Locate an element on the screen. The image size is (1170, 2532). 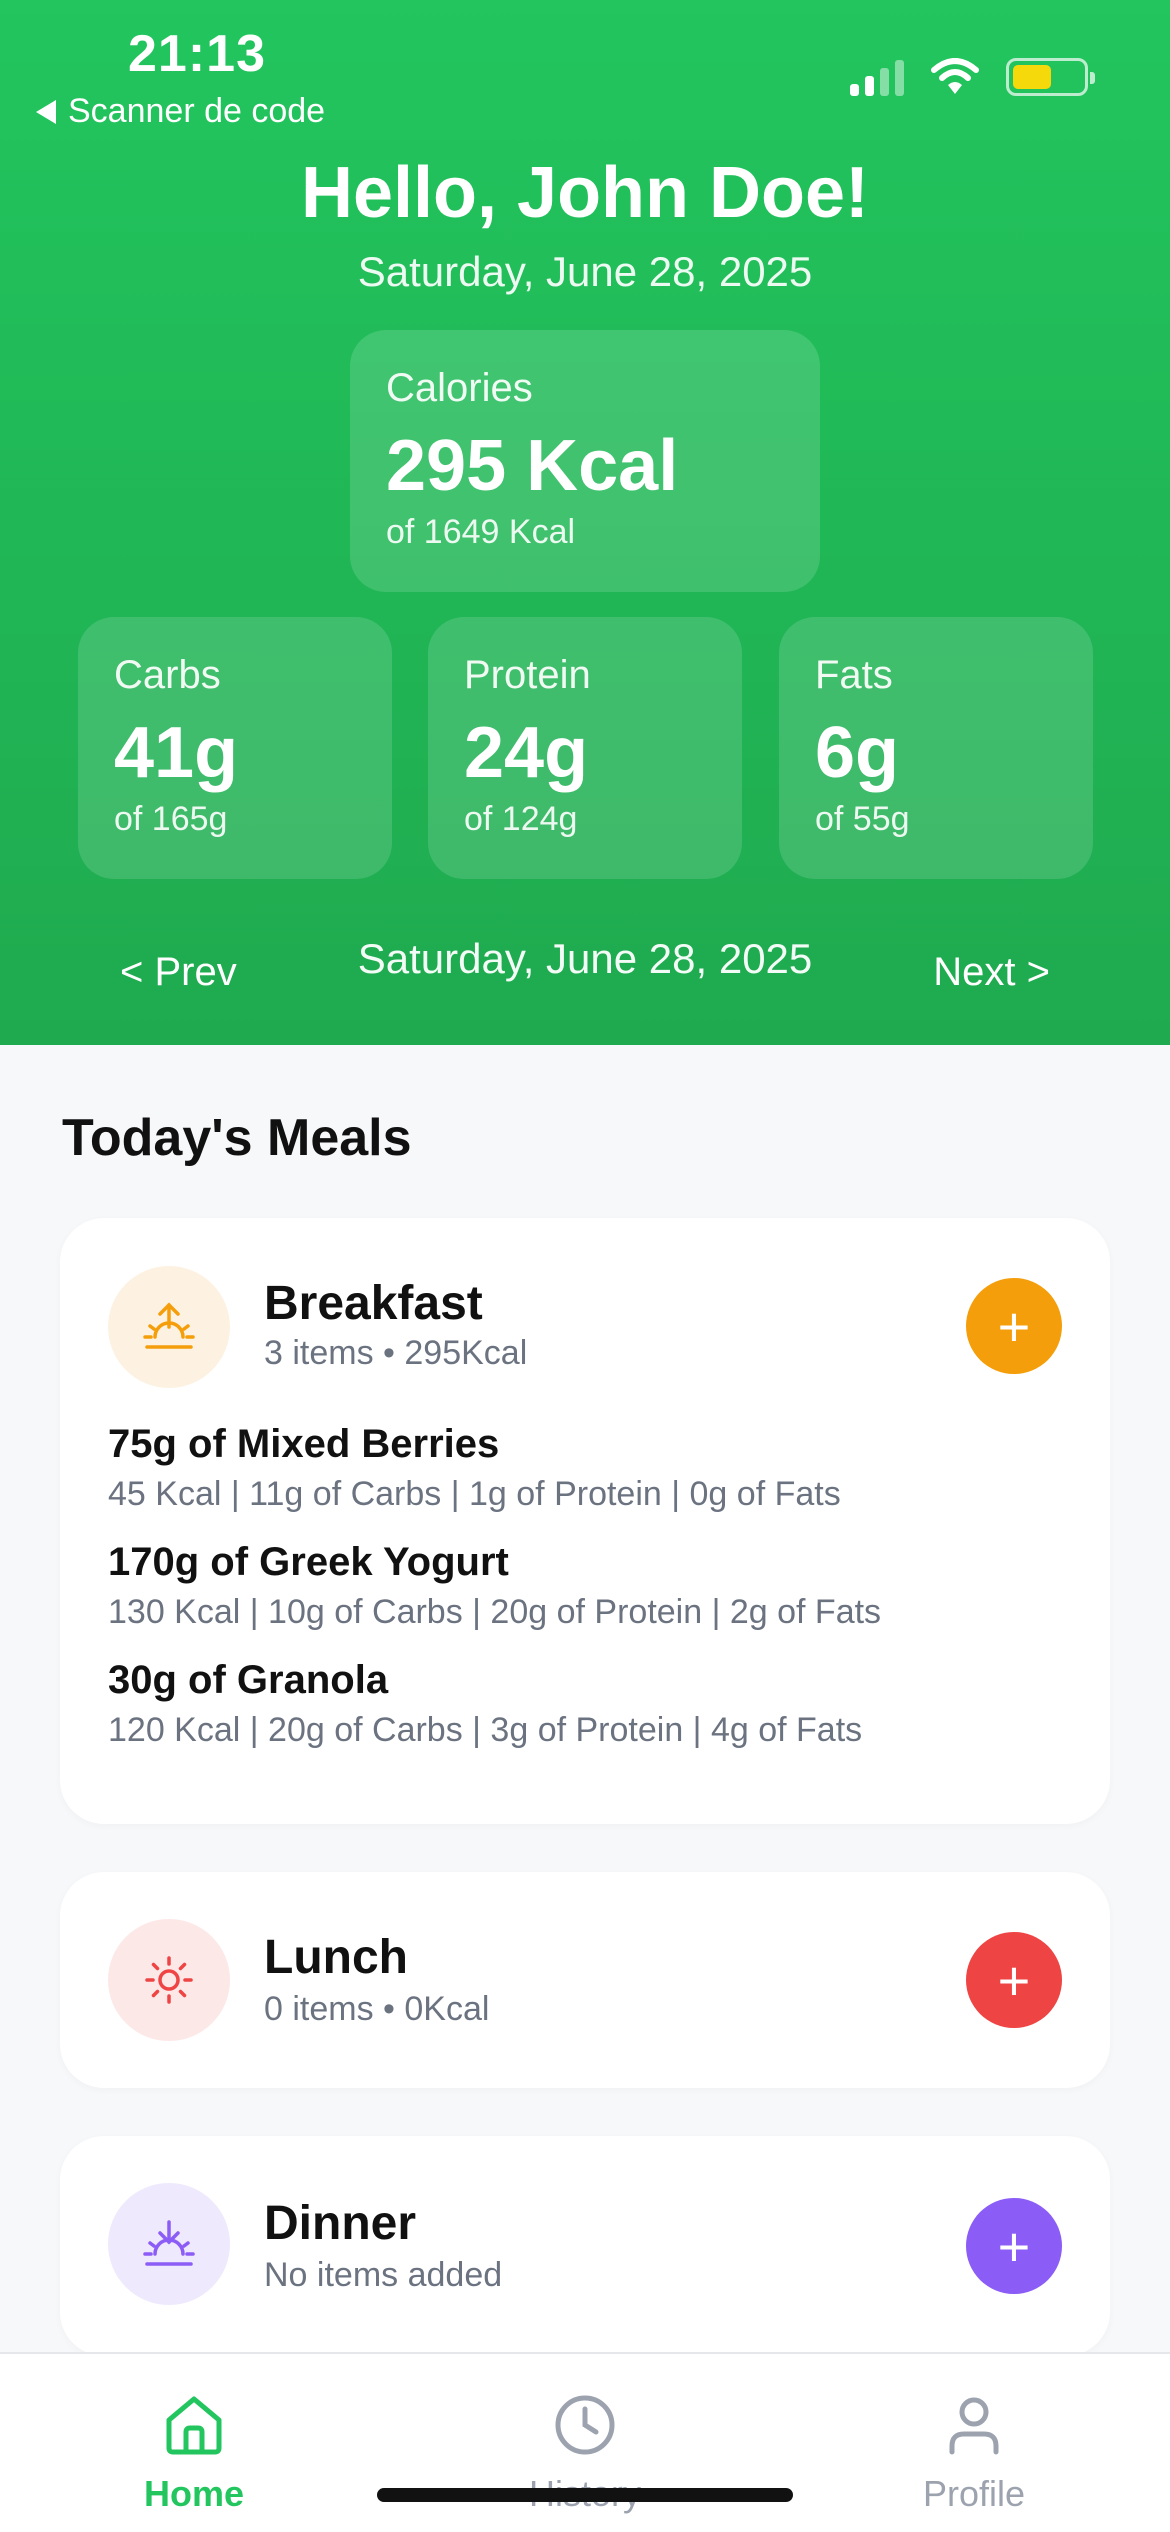
sun-icon is located at coordinates (169, 1980).